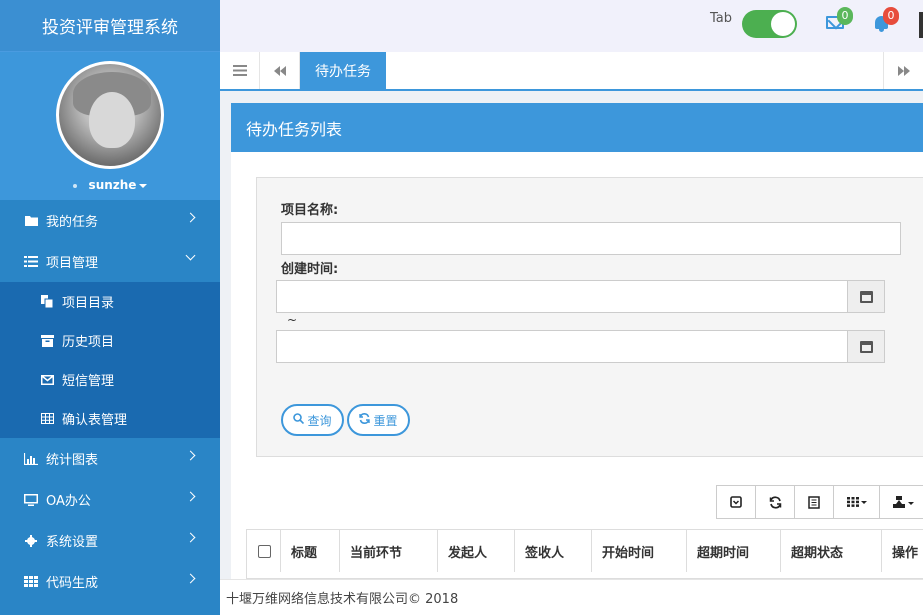  What do you see at coordinates (389, 551) in the screenshot?
I see `column-header: 当前环节` at bounding box center [389, 551].